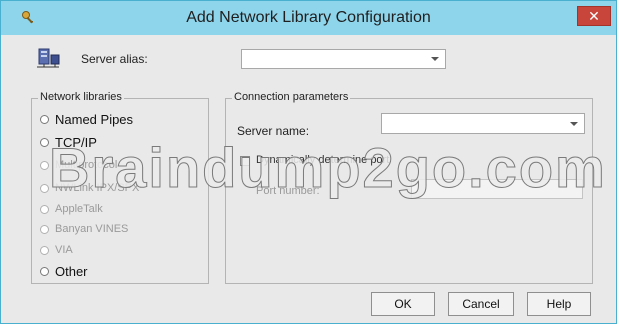 This screenshot has width=619, height=326. What do you see at coordinates (79, 209) in the screenshot?
I see `radio-label: AppleTalk` at bounding box center [79, 209].